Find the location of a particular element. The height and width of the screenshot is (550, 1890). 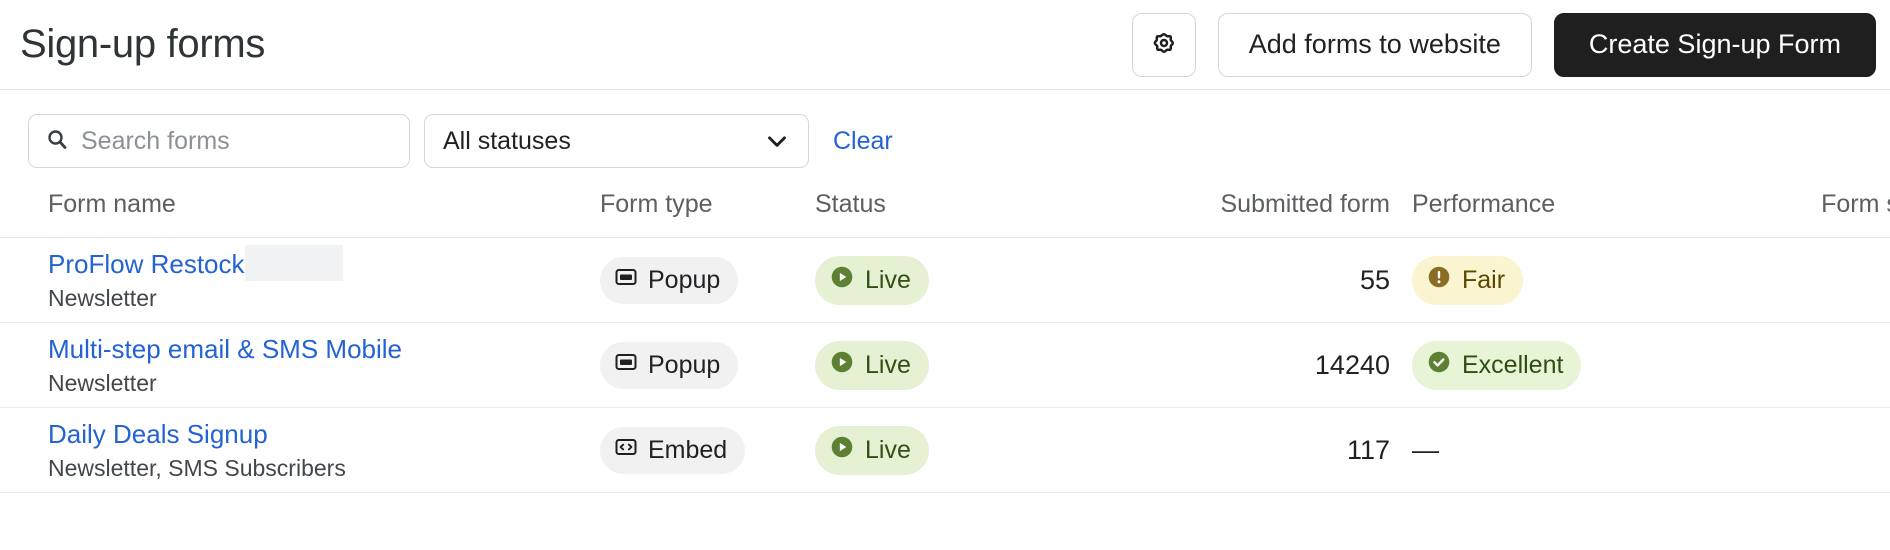

cell-performance: Fair is located at coordinates (1540, 280).